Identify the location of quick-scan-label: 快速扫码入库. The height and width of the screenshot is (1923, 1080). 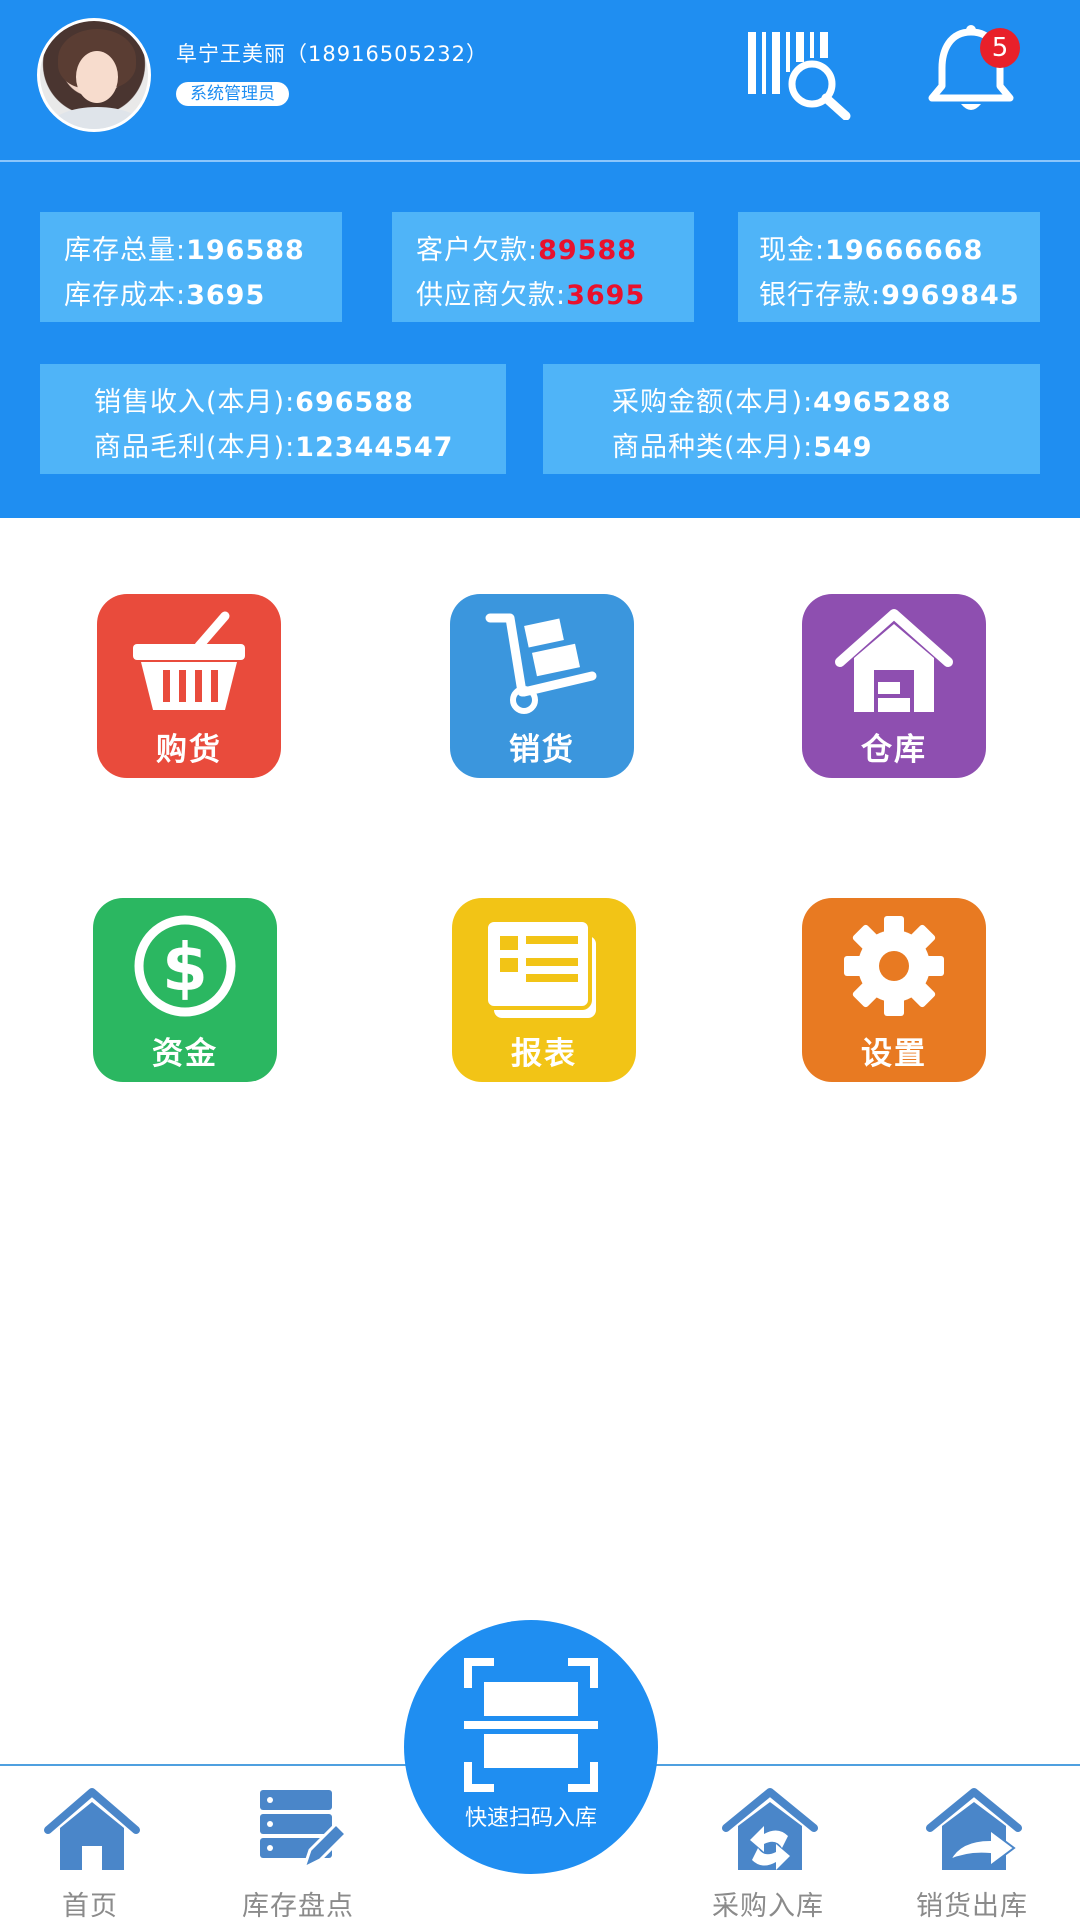
(530, 1818).